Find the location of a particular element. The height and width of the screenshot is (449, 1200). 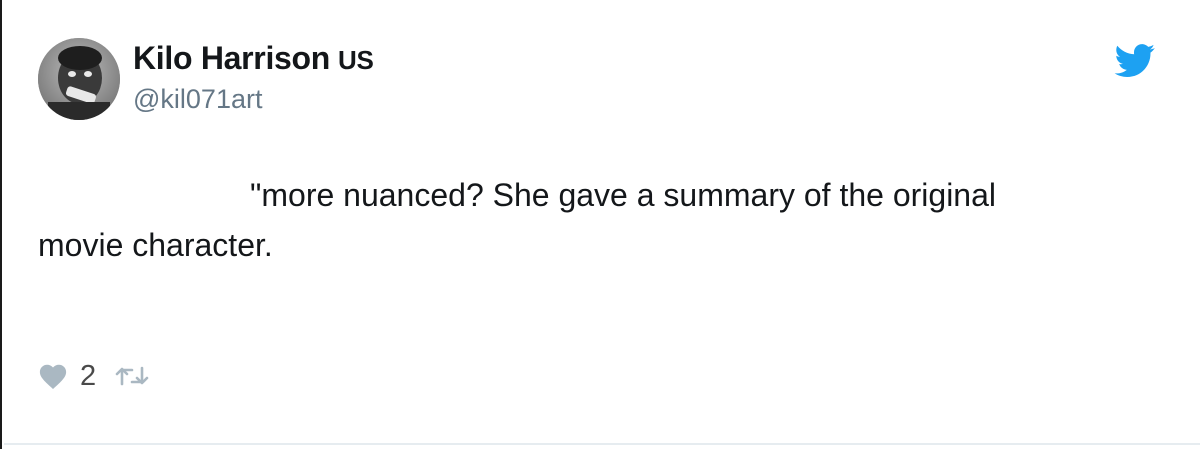

like-count: 2 is located at coordinates (88, 375).